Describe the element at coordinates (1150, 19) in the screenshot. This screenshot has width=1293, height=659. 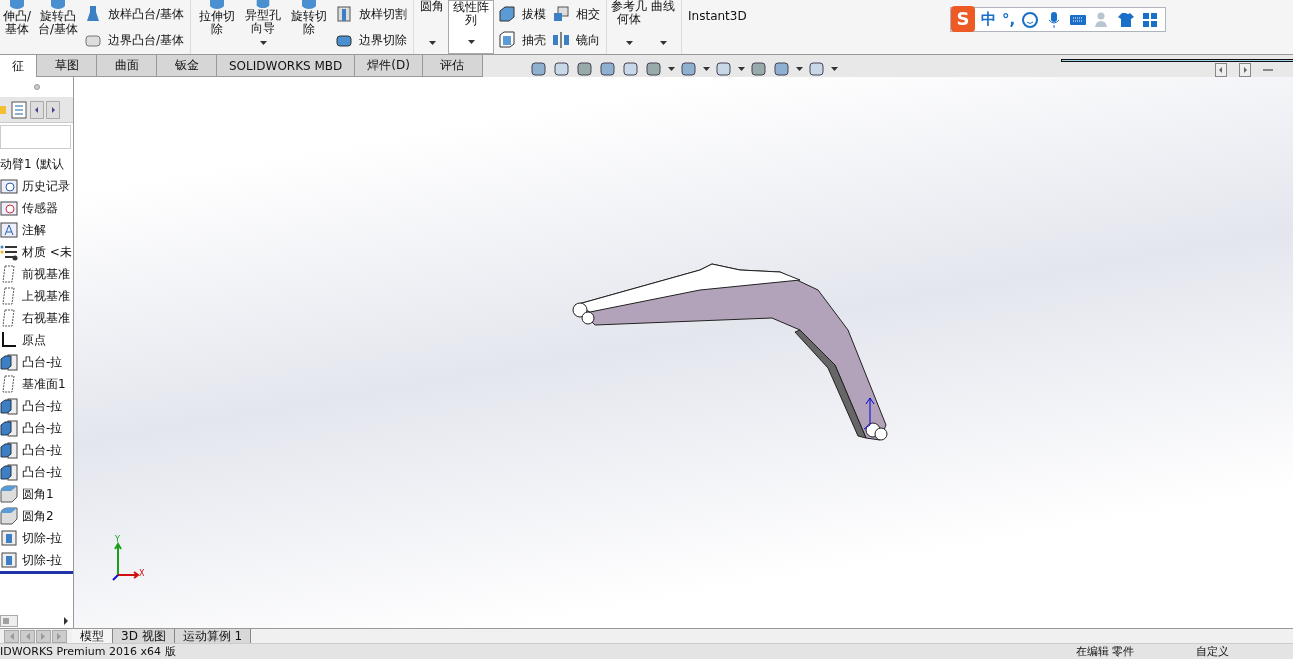
I see `grid-icon` at that location.